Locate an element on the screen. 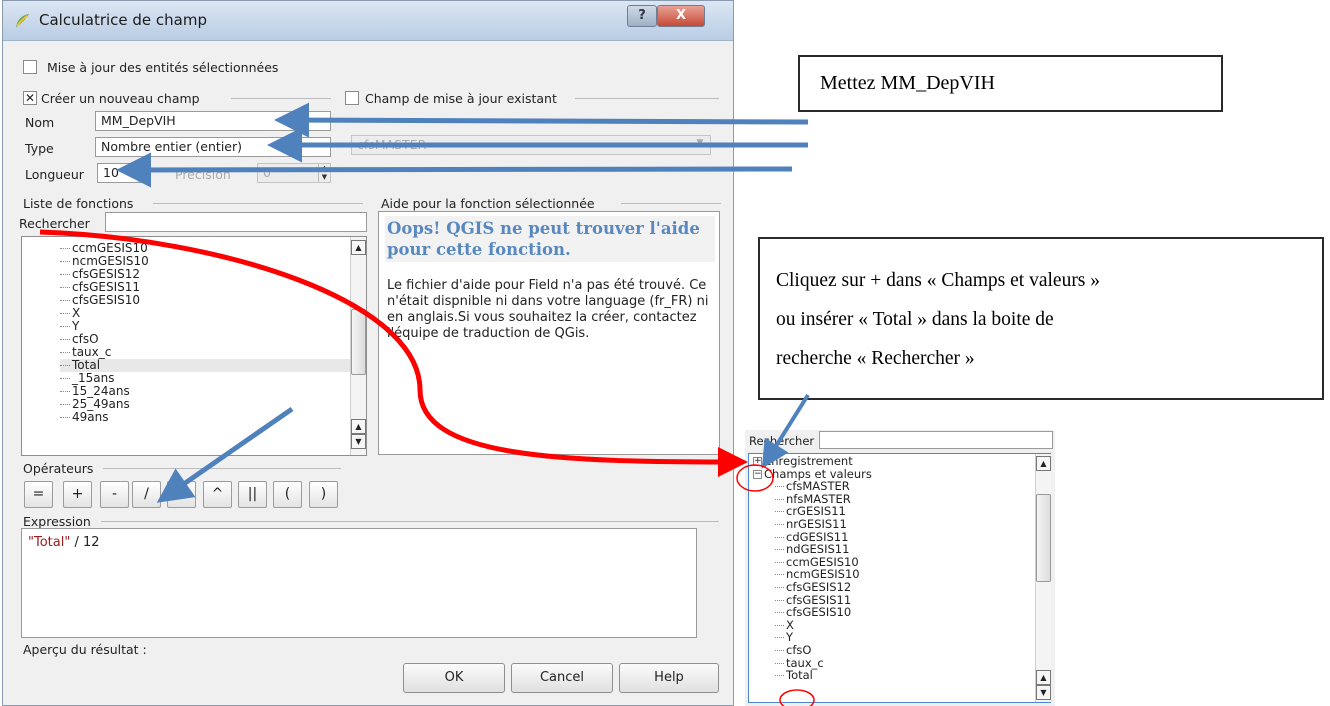  close-icon: X is located at coordinates (681, 16).